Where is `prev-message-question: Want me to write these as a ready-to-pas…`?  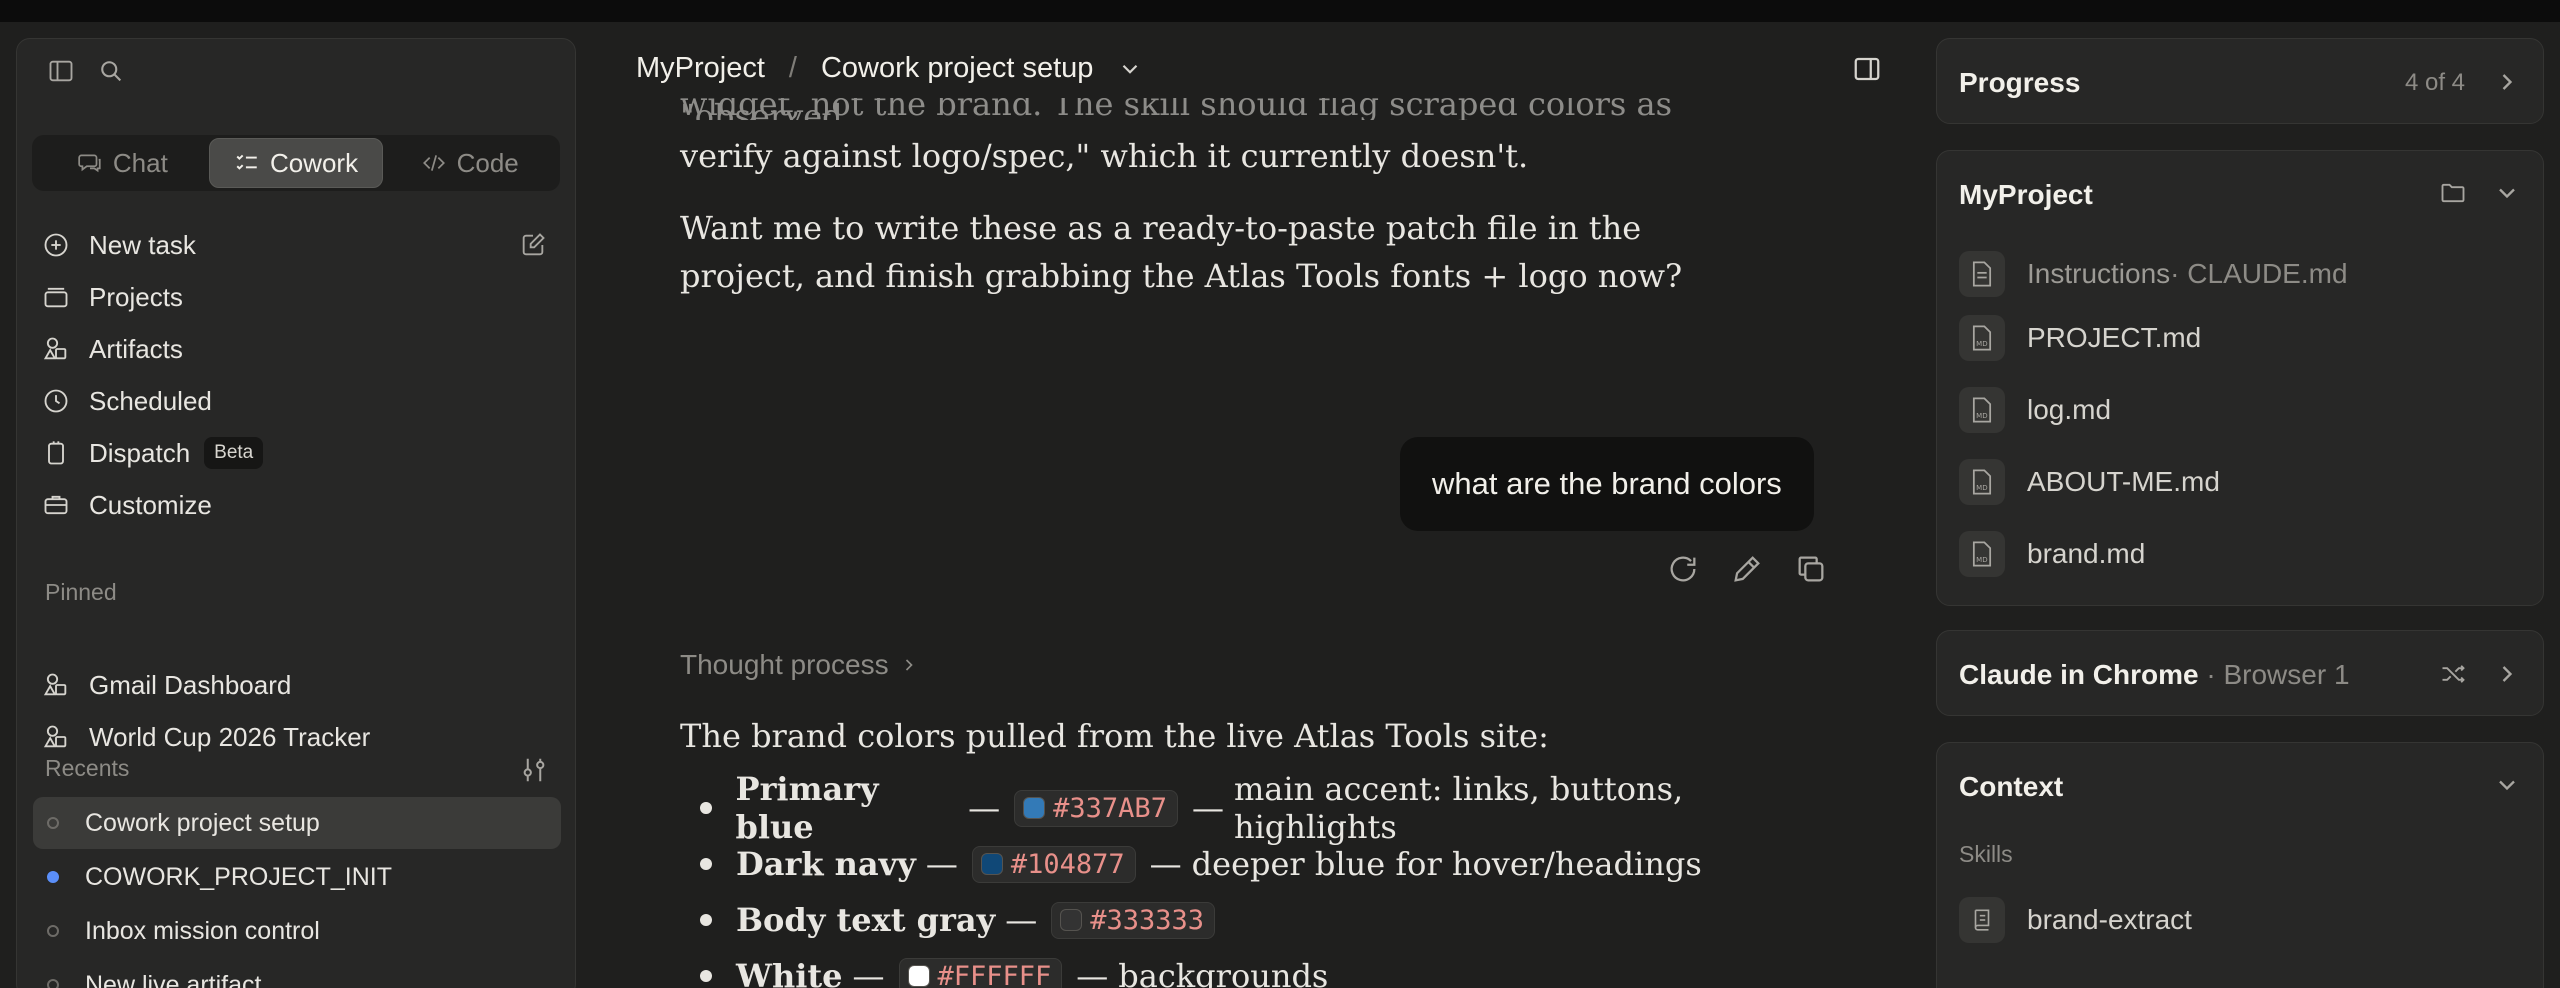 prev-message-question: Want me to write these as a ready-to-pas… is located at coordinates (1181, 252).